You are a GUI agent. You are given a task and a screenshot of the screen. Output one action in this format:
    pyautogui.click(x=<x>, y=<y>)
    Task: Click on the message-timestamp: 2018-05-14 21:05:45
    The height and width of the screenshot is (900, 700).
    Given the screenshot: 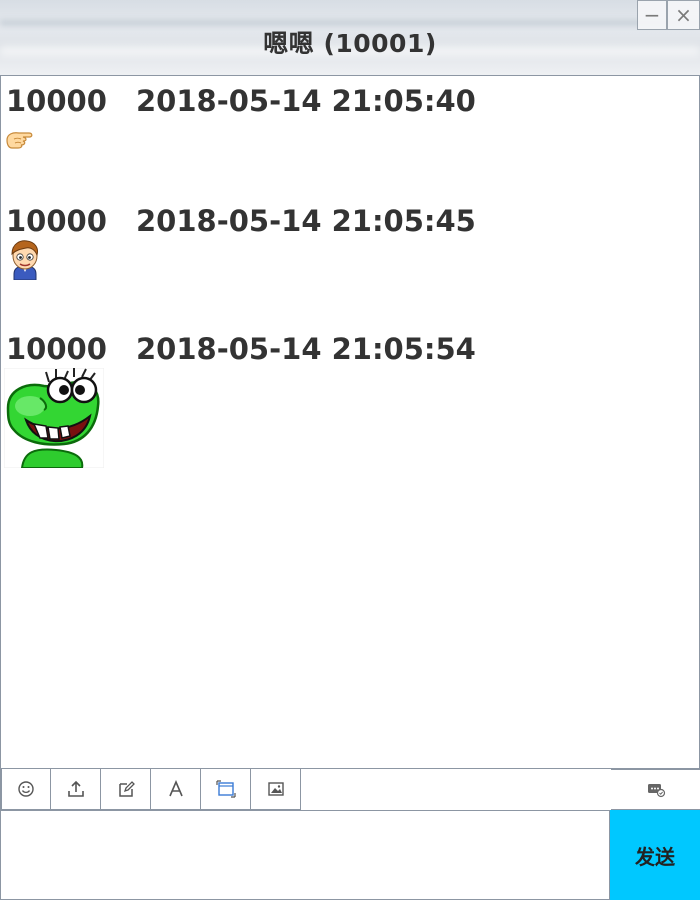 What is the action you would take?
    pyautogui.click(x=306, y=221)
    